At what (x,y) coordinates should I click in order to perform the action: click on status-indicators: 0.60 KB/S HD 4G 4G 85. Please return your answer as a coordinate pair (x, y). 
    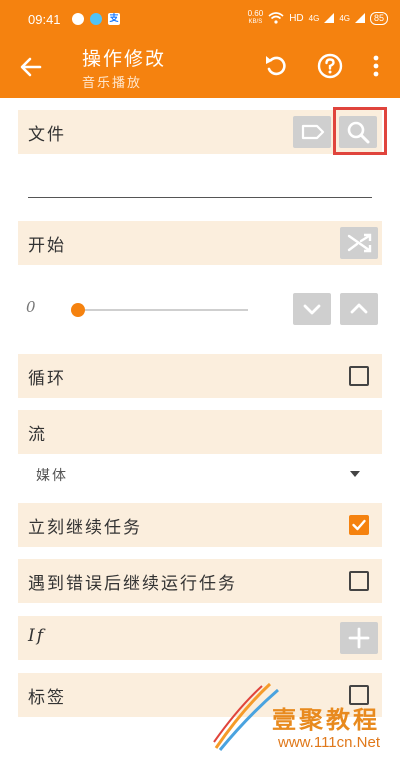
    Looking at the image, I should click on (318, 18).